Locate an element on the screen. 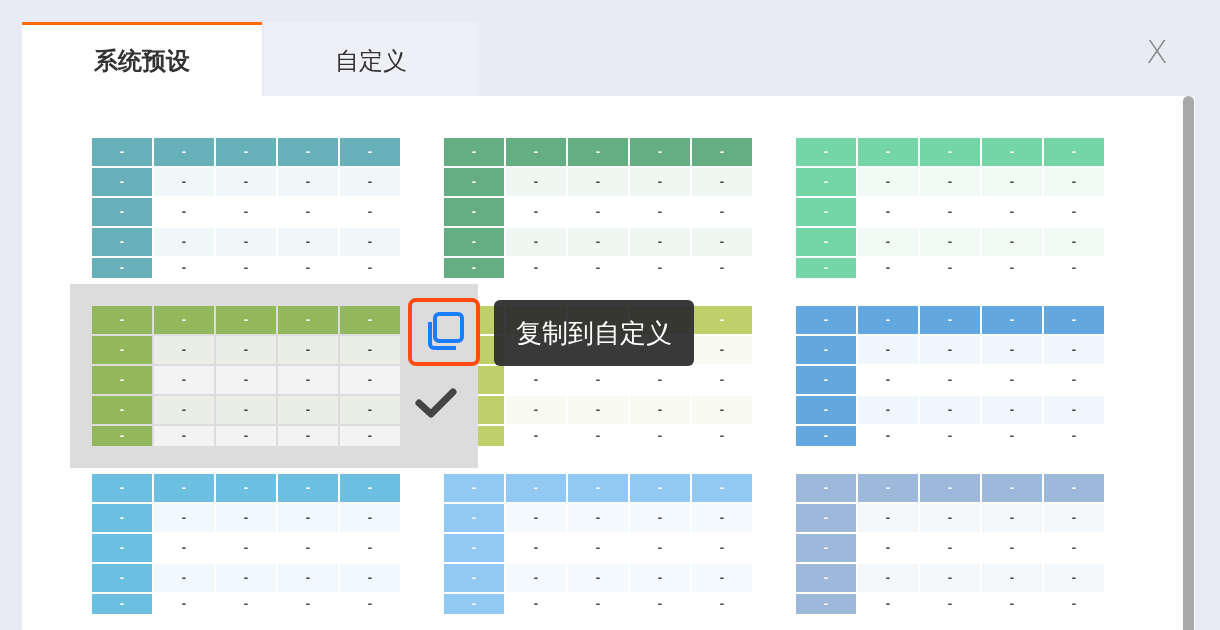 The width and height of the screenshot is (1220, 630). copy-button is located at coordinates (444, 332).